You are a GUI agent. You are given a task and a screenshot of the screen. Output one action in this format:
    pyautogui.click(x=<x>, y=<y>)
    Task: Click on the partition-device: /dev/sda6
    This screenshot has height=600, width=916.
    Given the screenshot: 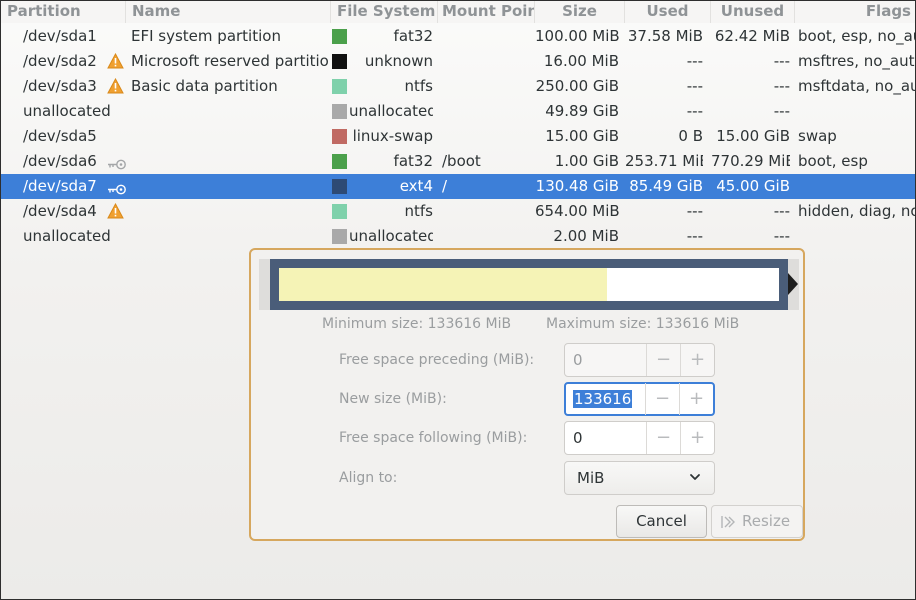 What is the action you would take?
    pyautogui.click(x=60, y=161)
    